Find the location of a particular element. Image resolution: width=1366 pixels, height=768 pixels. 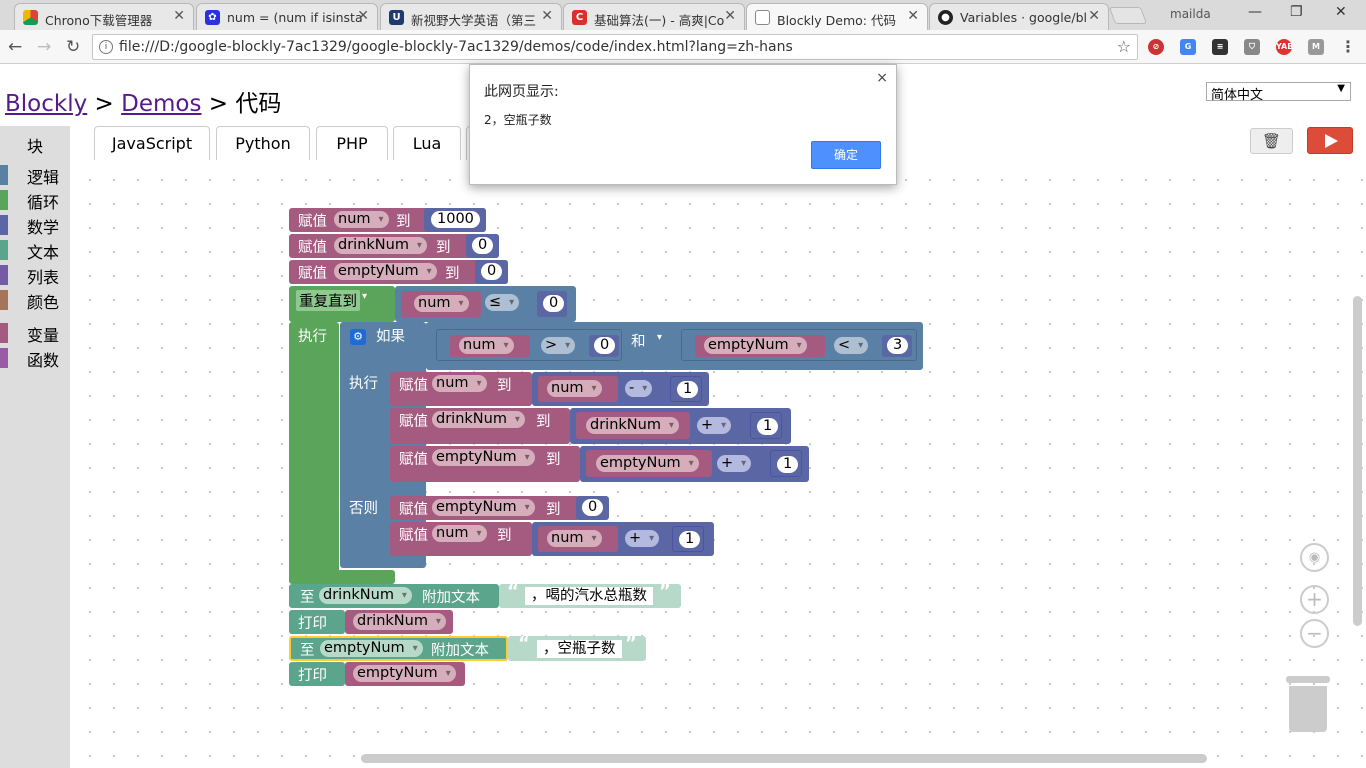

delete-all-button: 🗑 is located at coordinates (1271, 141).